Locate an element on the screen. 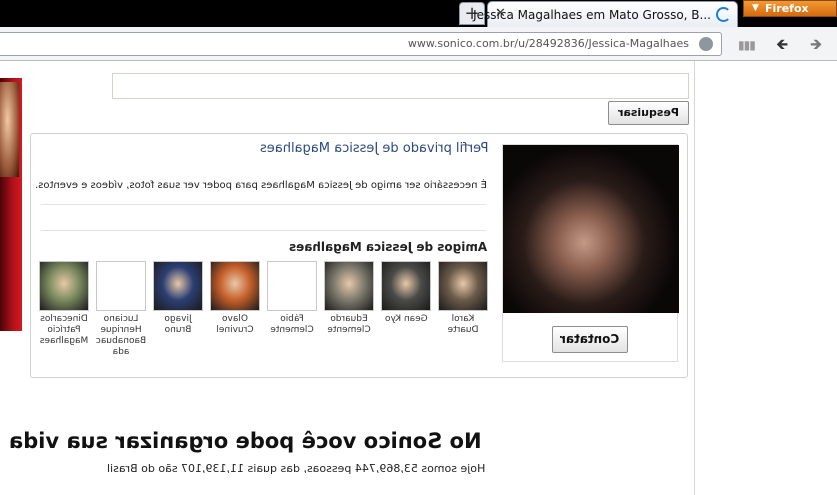 This screenshot has height=495, width=837. friend-item: Olavo Cruvinel is located at coordinates (235, 298).